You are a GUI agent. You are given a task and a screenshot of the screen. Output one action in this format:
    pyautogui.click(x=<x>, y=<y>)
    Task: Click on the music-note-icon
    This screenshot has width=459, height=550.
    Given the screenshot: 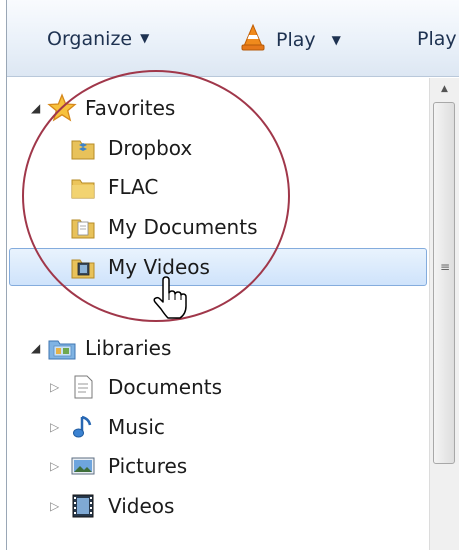 What is the action you would take?
    pyautogui.click(x=82, y=426)
    